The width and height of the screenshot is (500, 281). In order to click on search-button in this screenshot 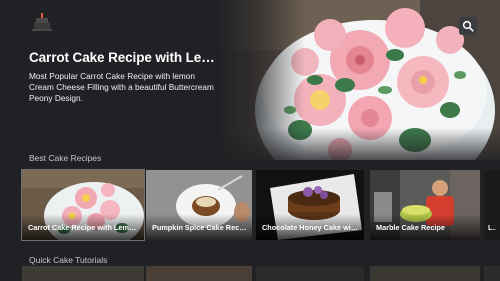, I will do `click(468, 26)`.